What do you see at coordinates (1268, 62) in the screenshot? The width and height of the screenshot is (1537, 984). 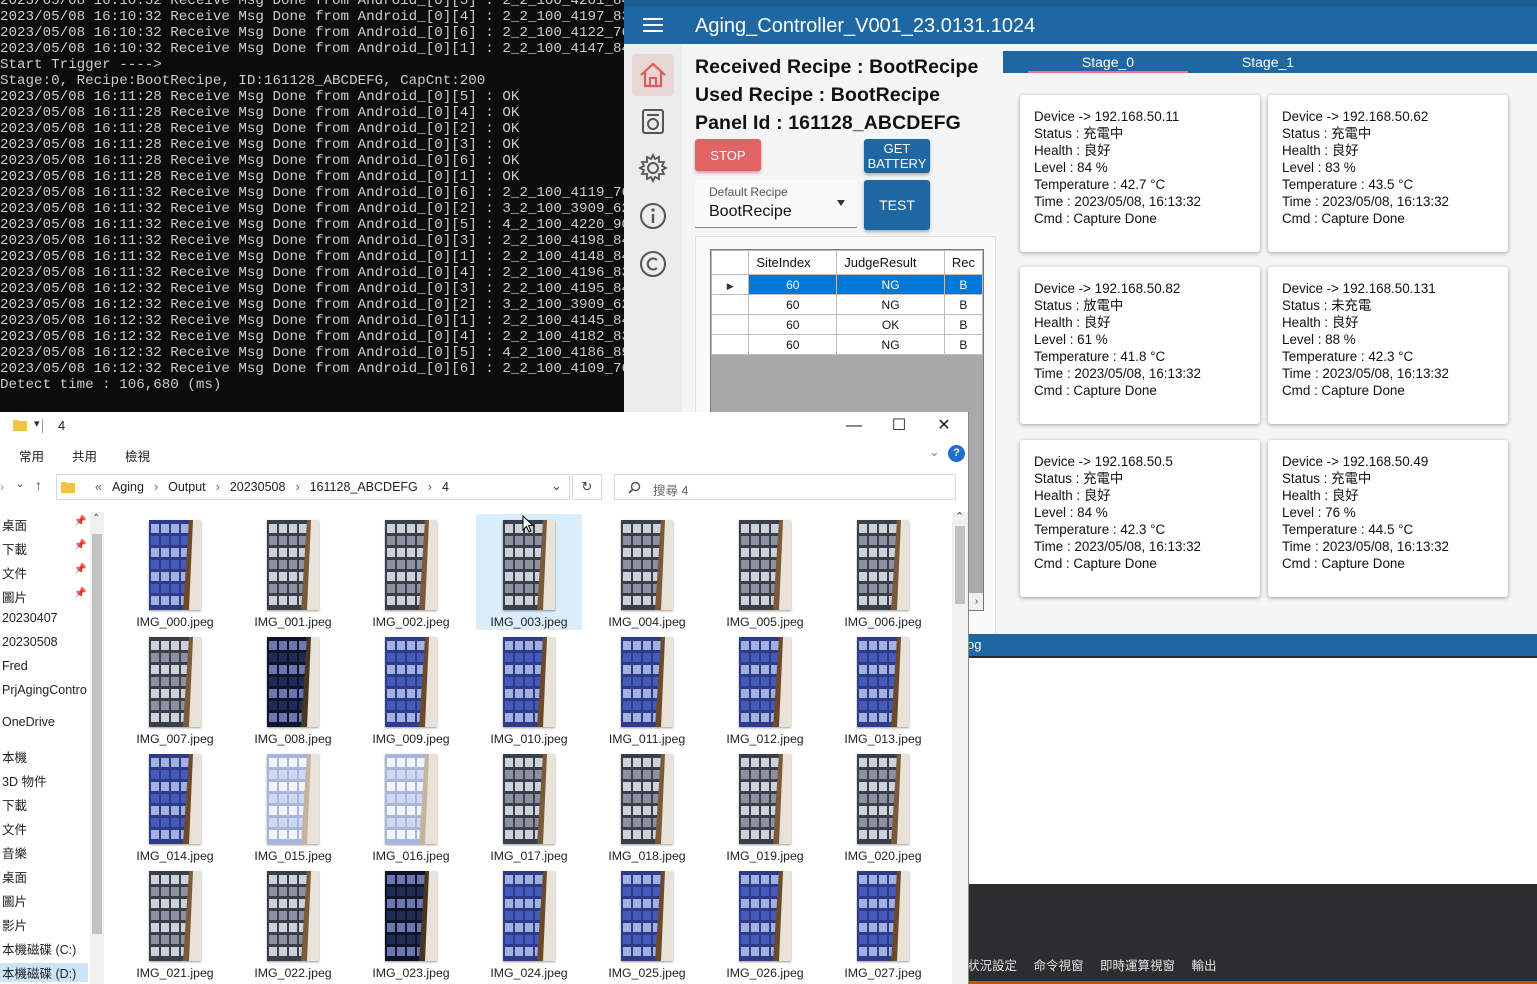 I see `tab-stage-1: Stage_1` at bounding box center [1268, 62].